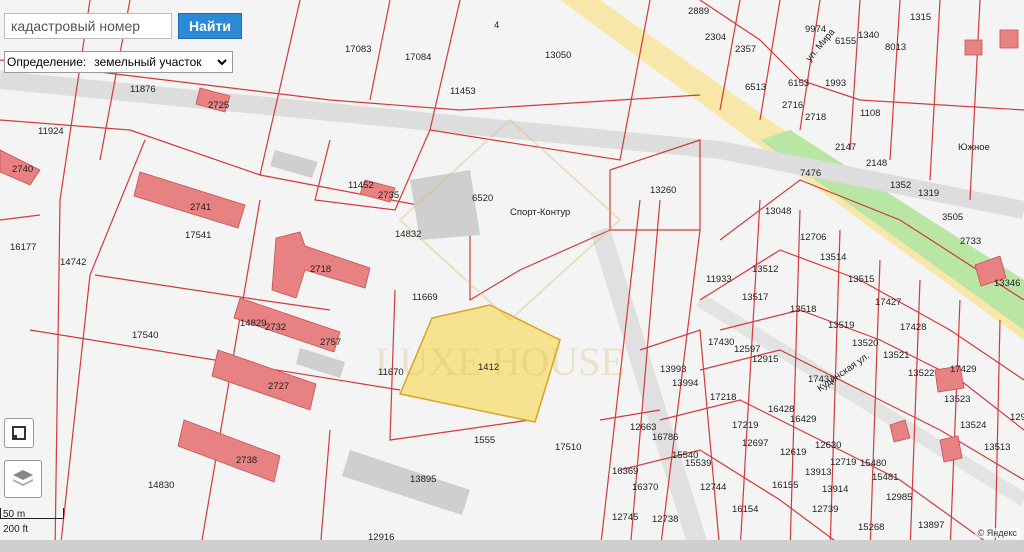 This screenshot has width=1024, height=552. Describe the element at coordinates (745, 509) in the screenshot. I see `parcel-label: 16154` at that location.